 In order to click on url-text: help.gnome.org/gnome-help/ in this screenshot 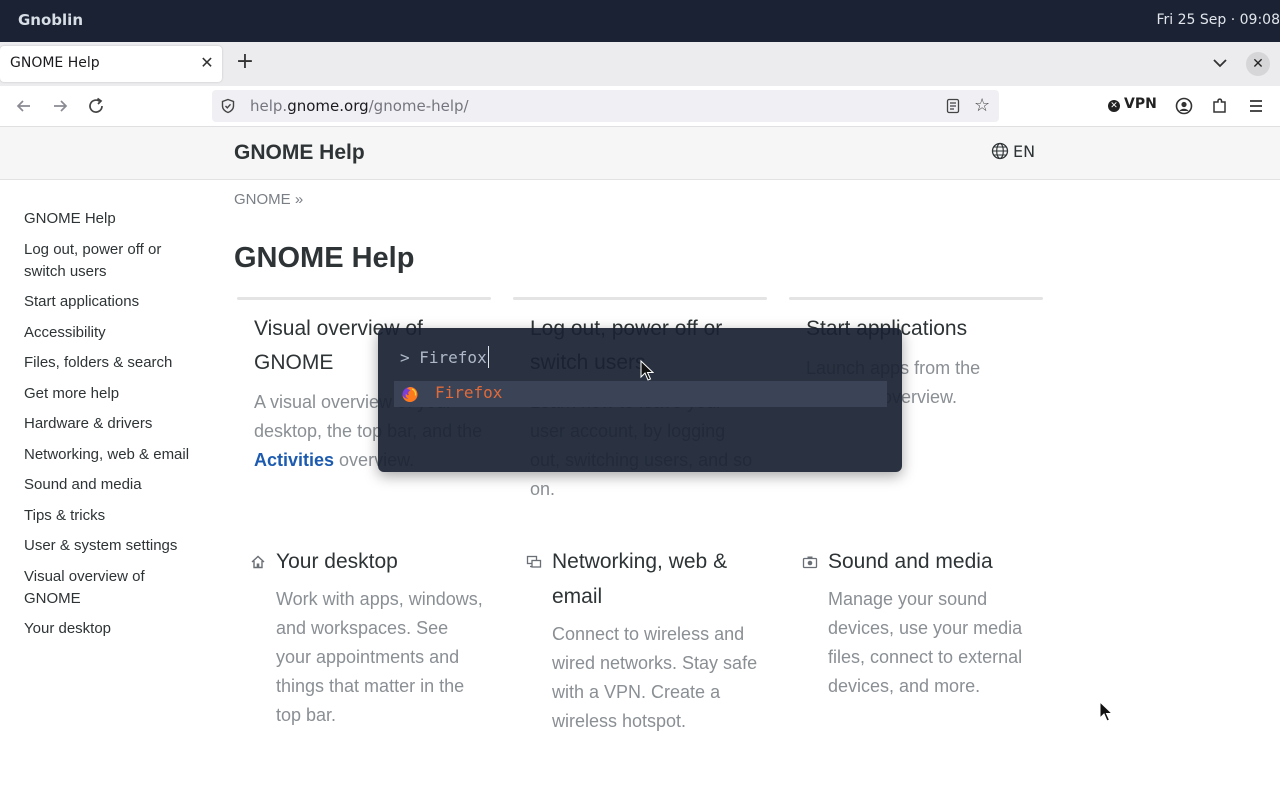, I will do `click(359, 106)`.